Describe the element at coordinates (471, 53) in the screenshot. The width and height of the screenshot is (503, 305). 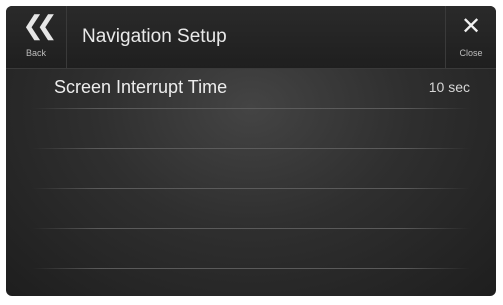
I see `close-label: Close` at that location.